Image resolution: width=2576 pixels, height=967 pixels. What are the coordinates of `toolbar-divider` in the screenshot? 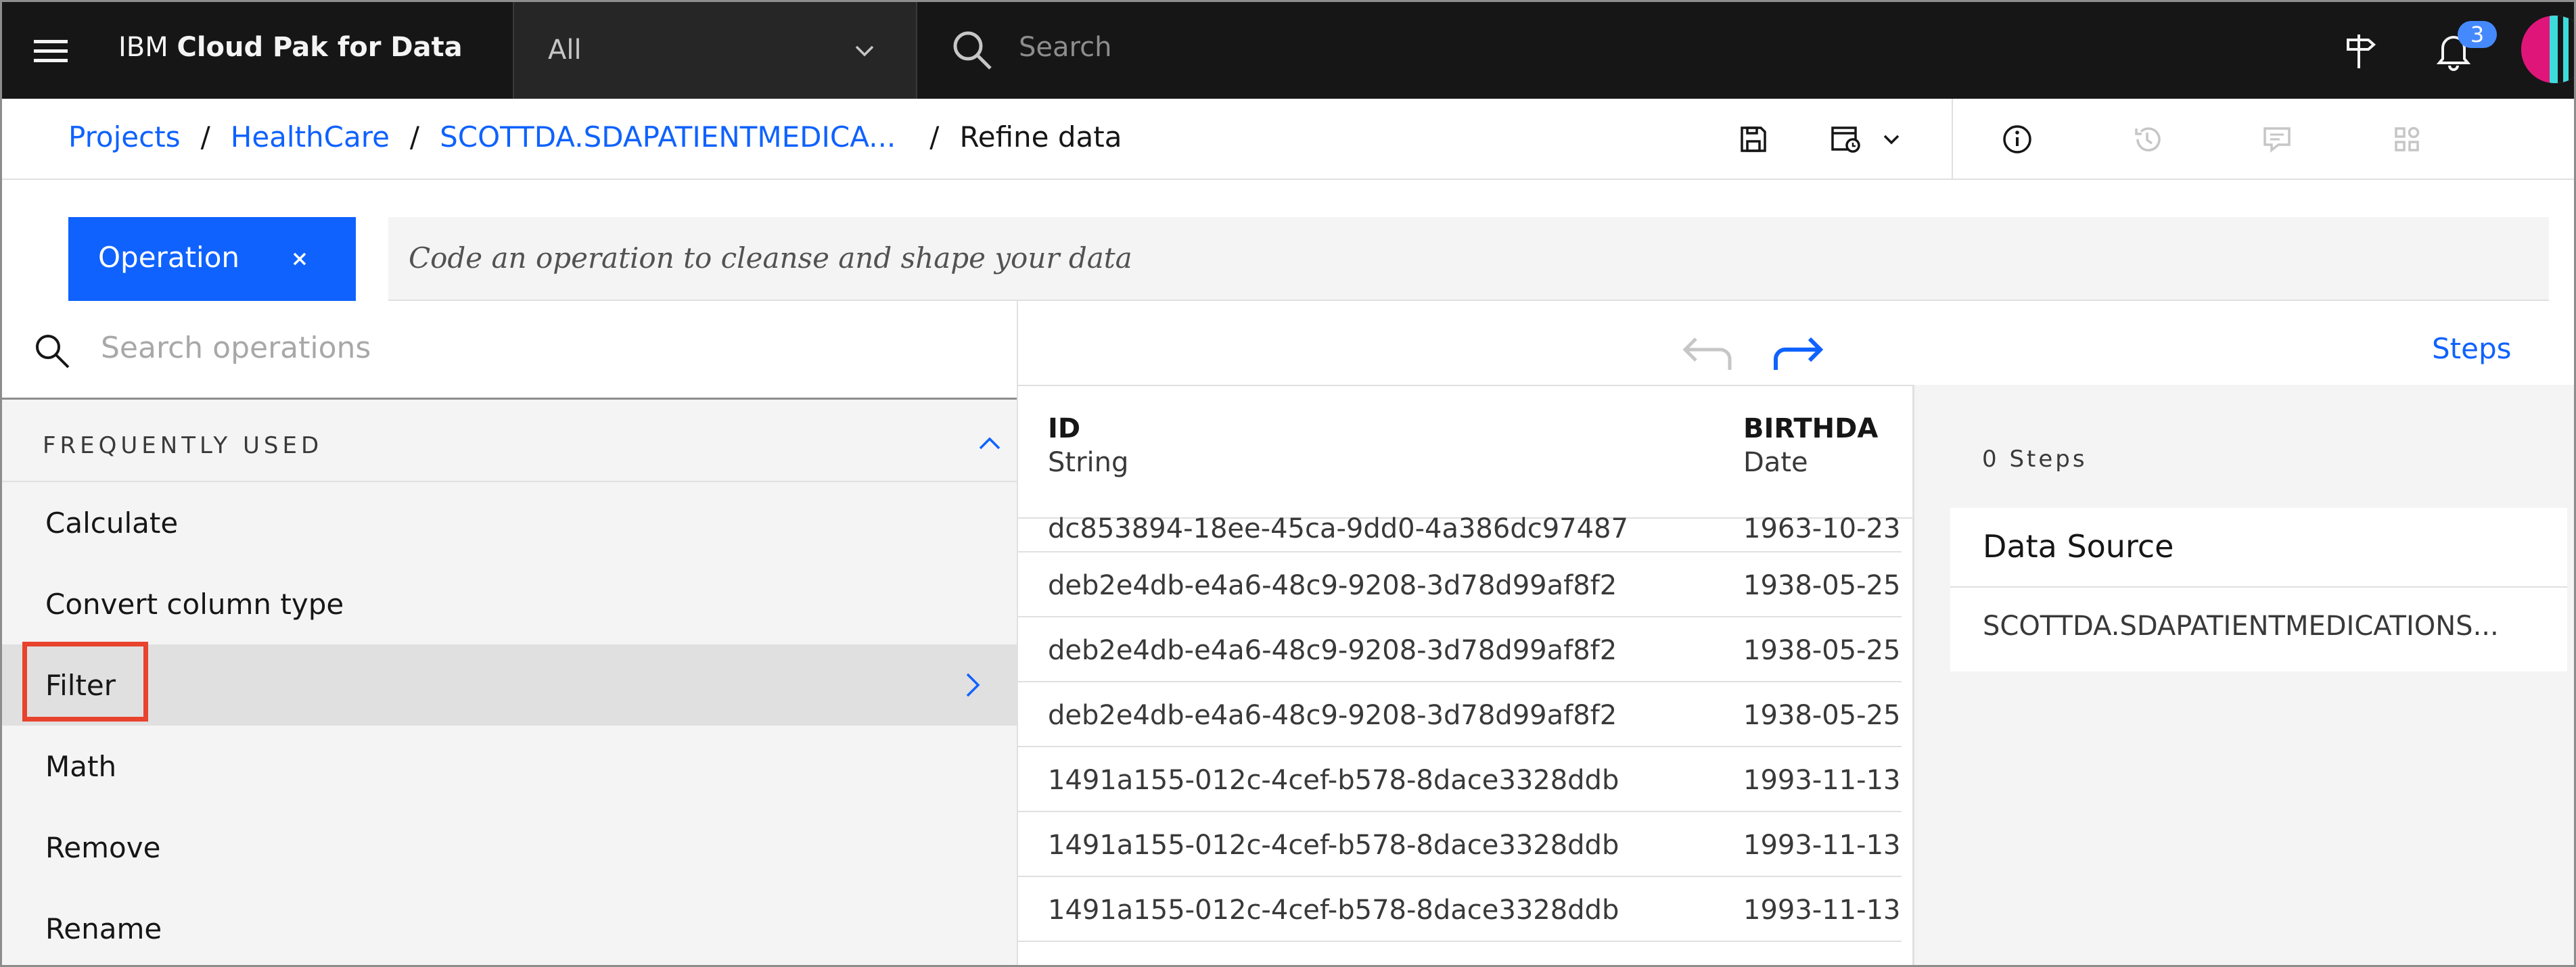 It's located at (1952, 139).